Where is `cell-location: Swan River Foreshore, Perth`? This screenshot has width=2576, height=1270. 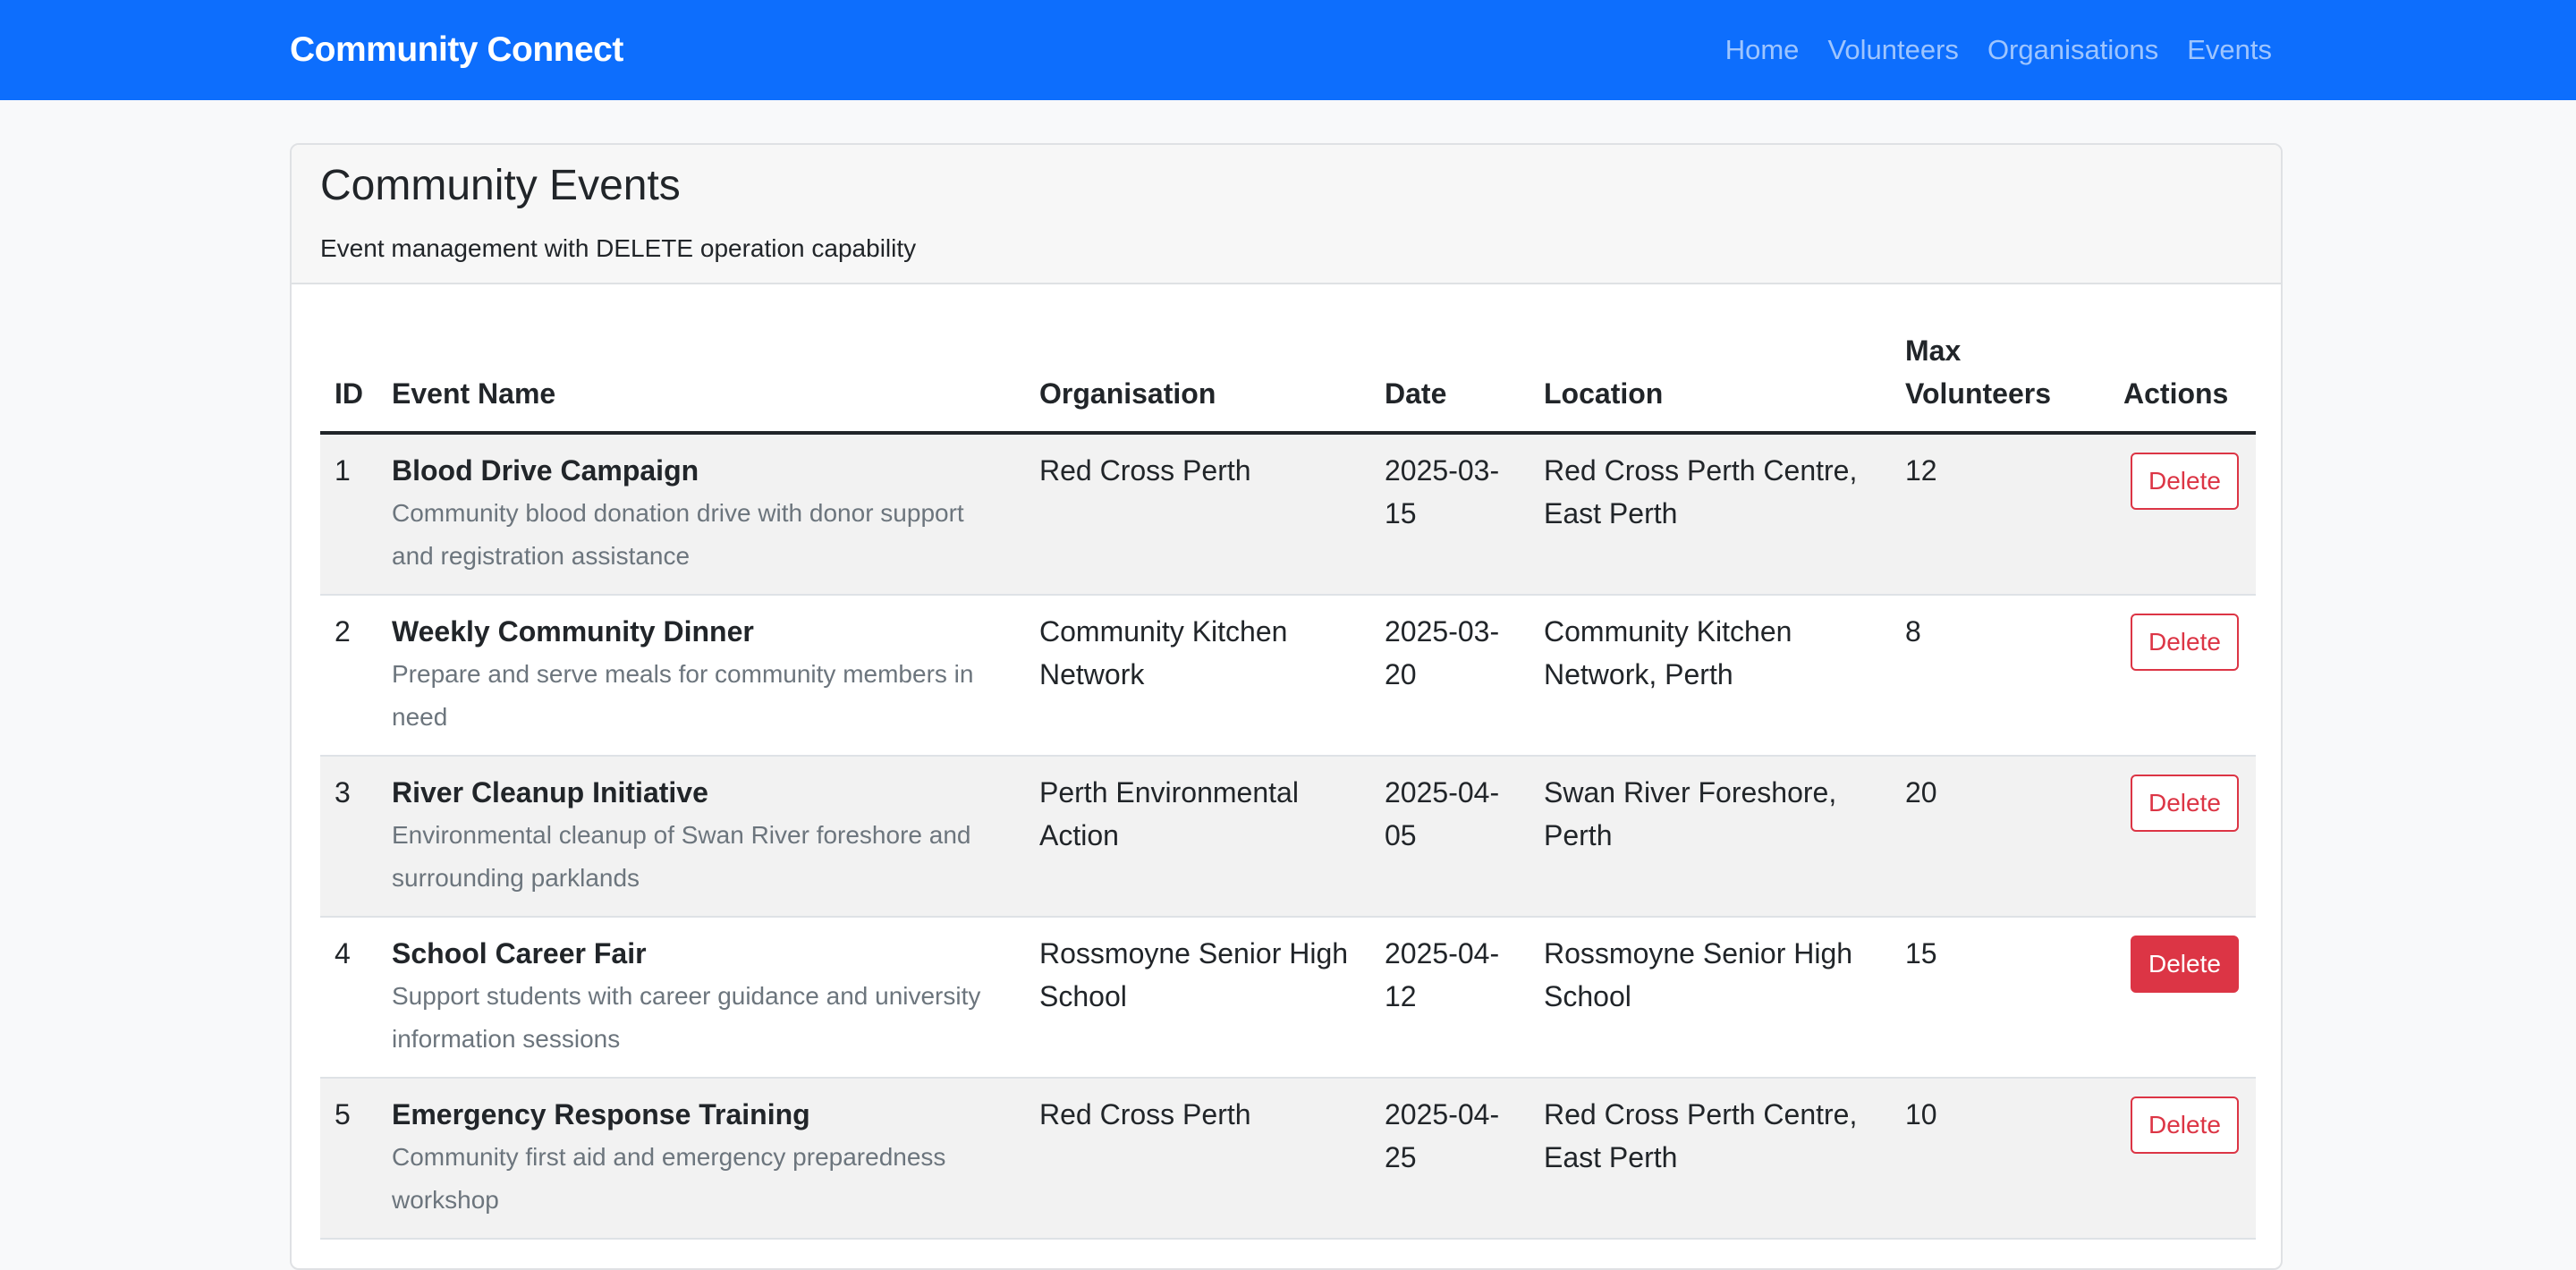 cell-location: Swan River Foreshore, Perth is located at coordinates (1710, 837).